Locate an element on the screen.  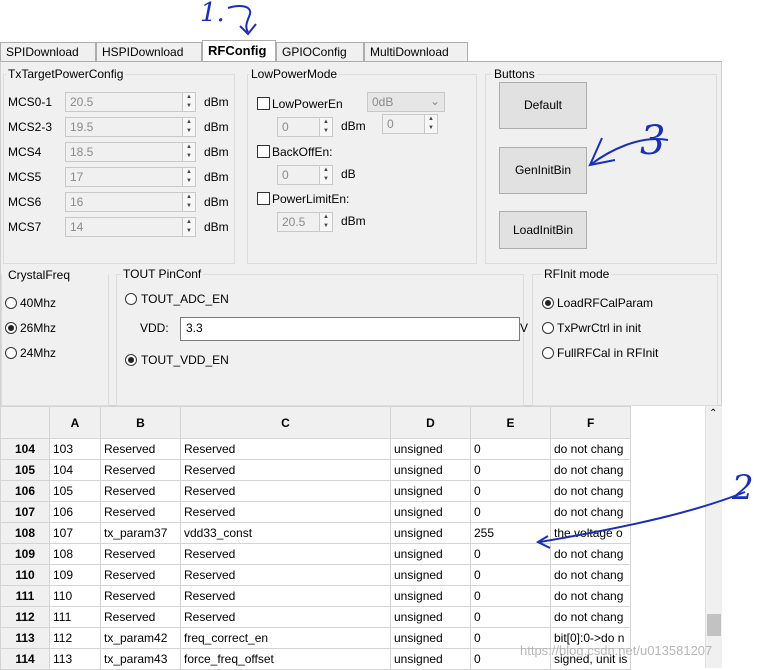
grid-row-header: 114 is located at coordinates (25, 659).